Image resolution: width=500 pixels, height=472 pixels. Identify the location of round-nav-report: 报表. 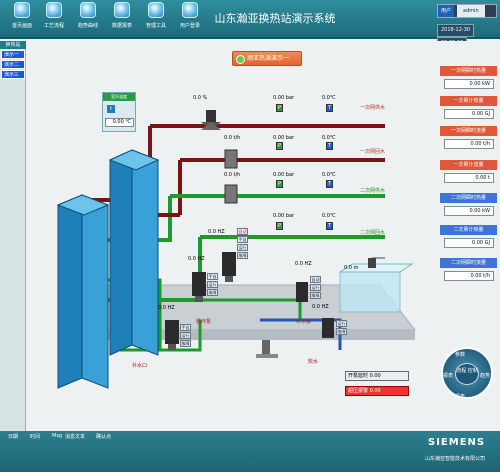
(460, 396).